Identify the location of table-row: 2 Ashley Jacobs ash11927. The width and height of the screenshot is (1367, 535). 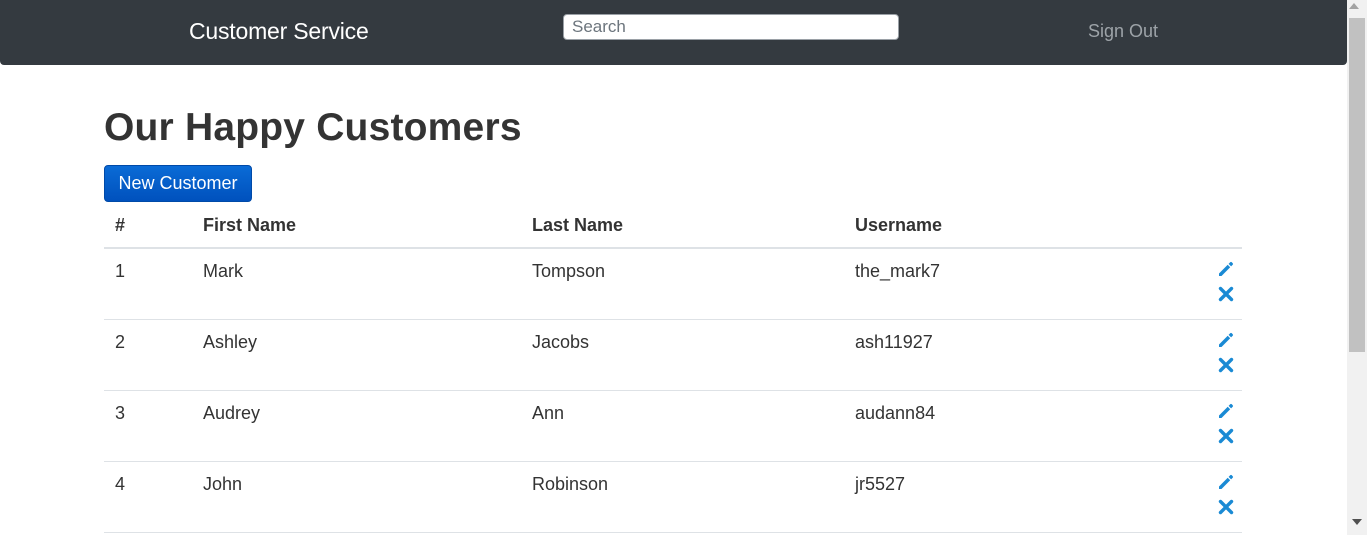
(673, 355).